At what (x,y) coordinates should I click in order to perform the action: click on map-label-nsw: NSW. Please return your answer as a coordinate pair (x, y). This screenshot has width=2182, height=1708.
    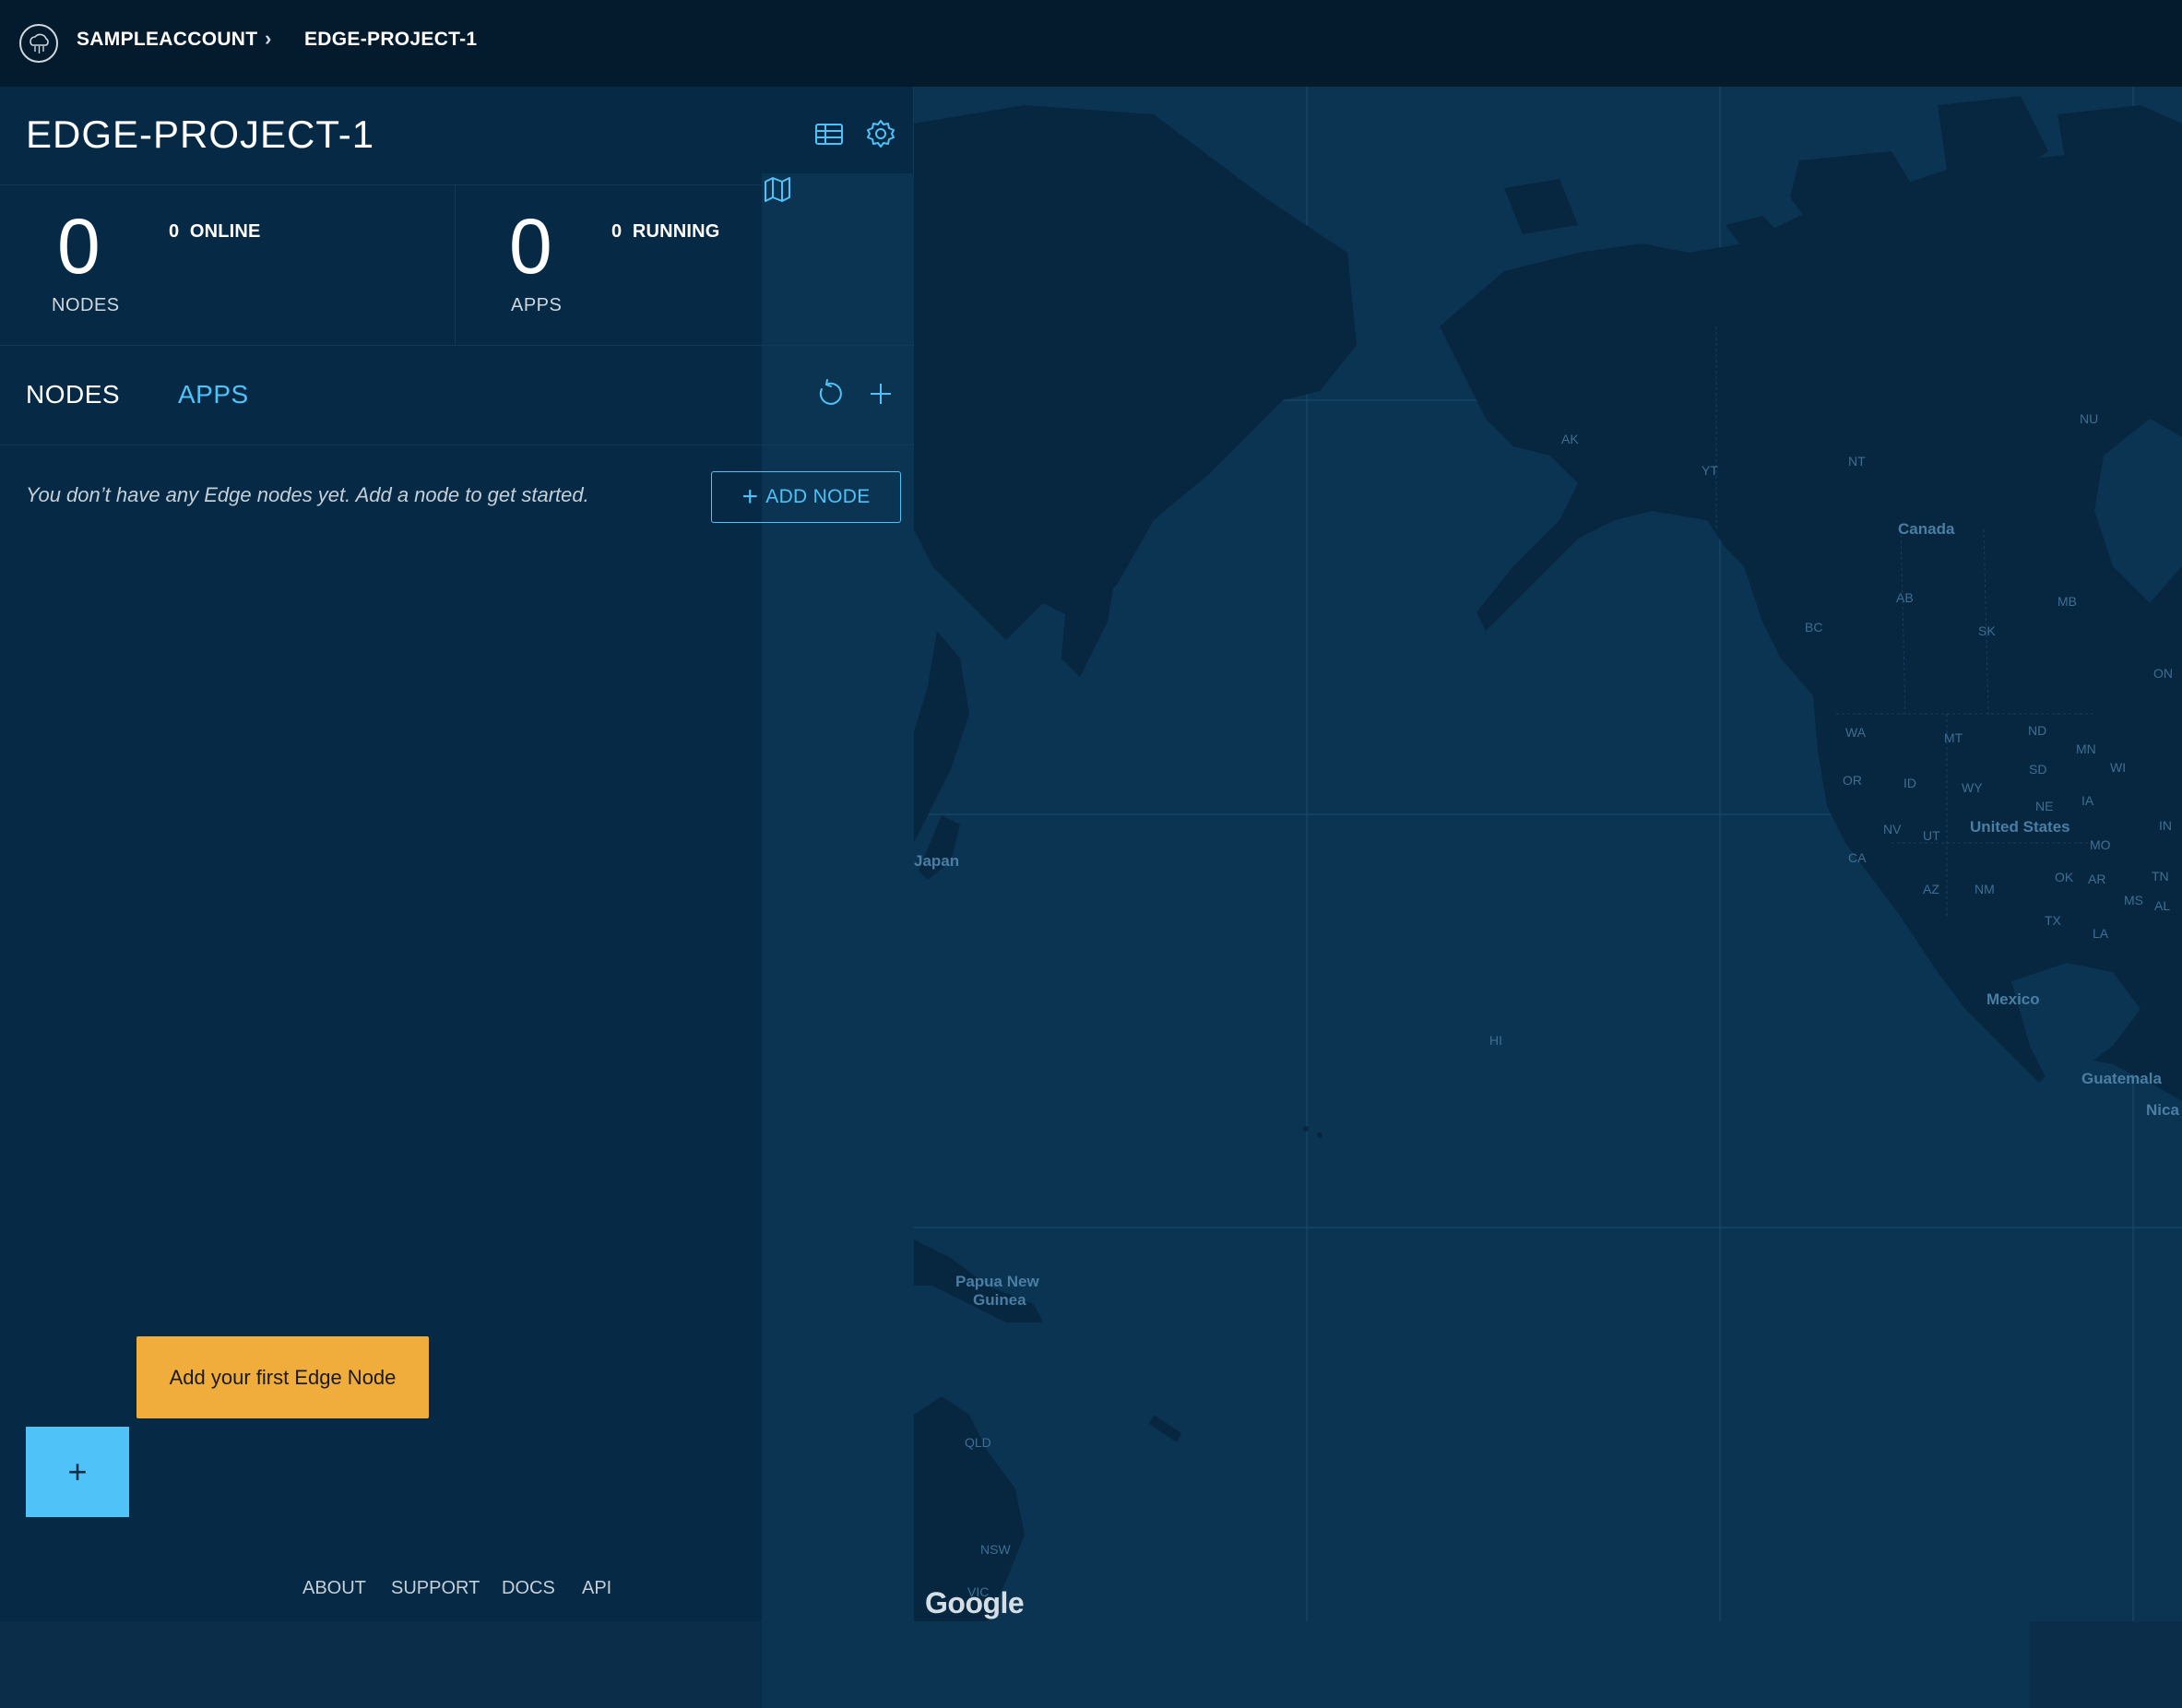
    Looking at the image, I should click on (996, 1550).